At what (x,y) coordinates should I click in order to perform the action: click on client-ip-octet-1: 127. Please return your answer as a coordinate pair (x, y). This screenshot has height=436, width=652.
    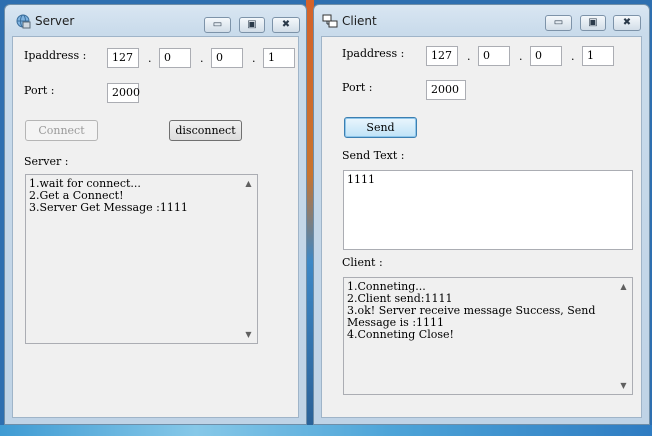
    Looking at the image, I should click on (442, 56).